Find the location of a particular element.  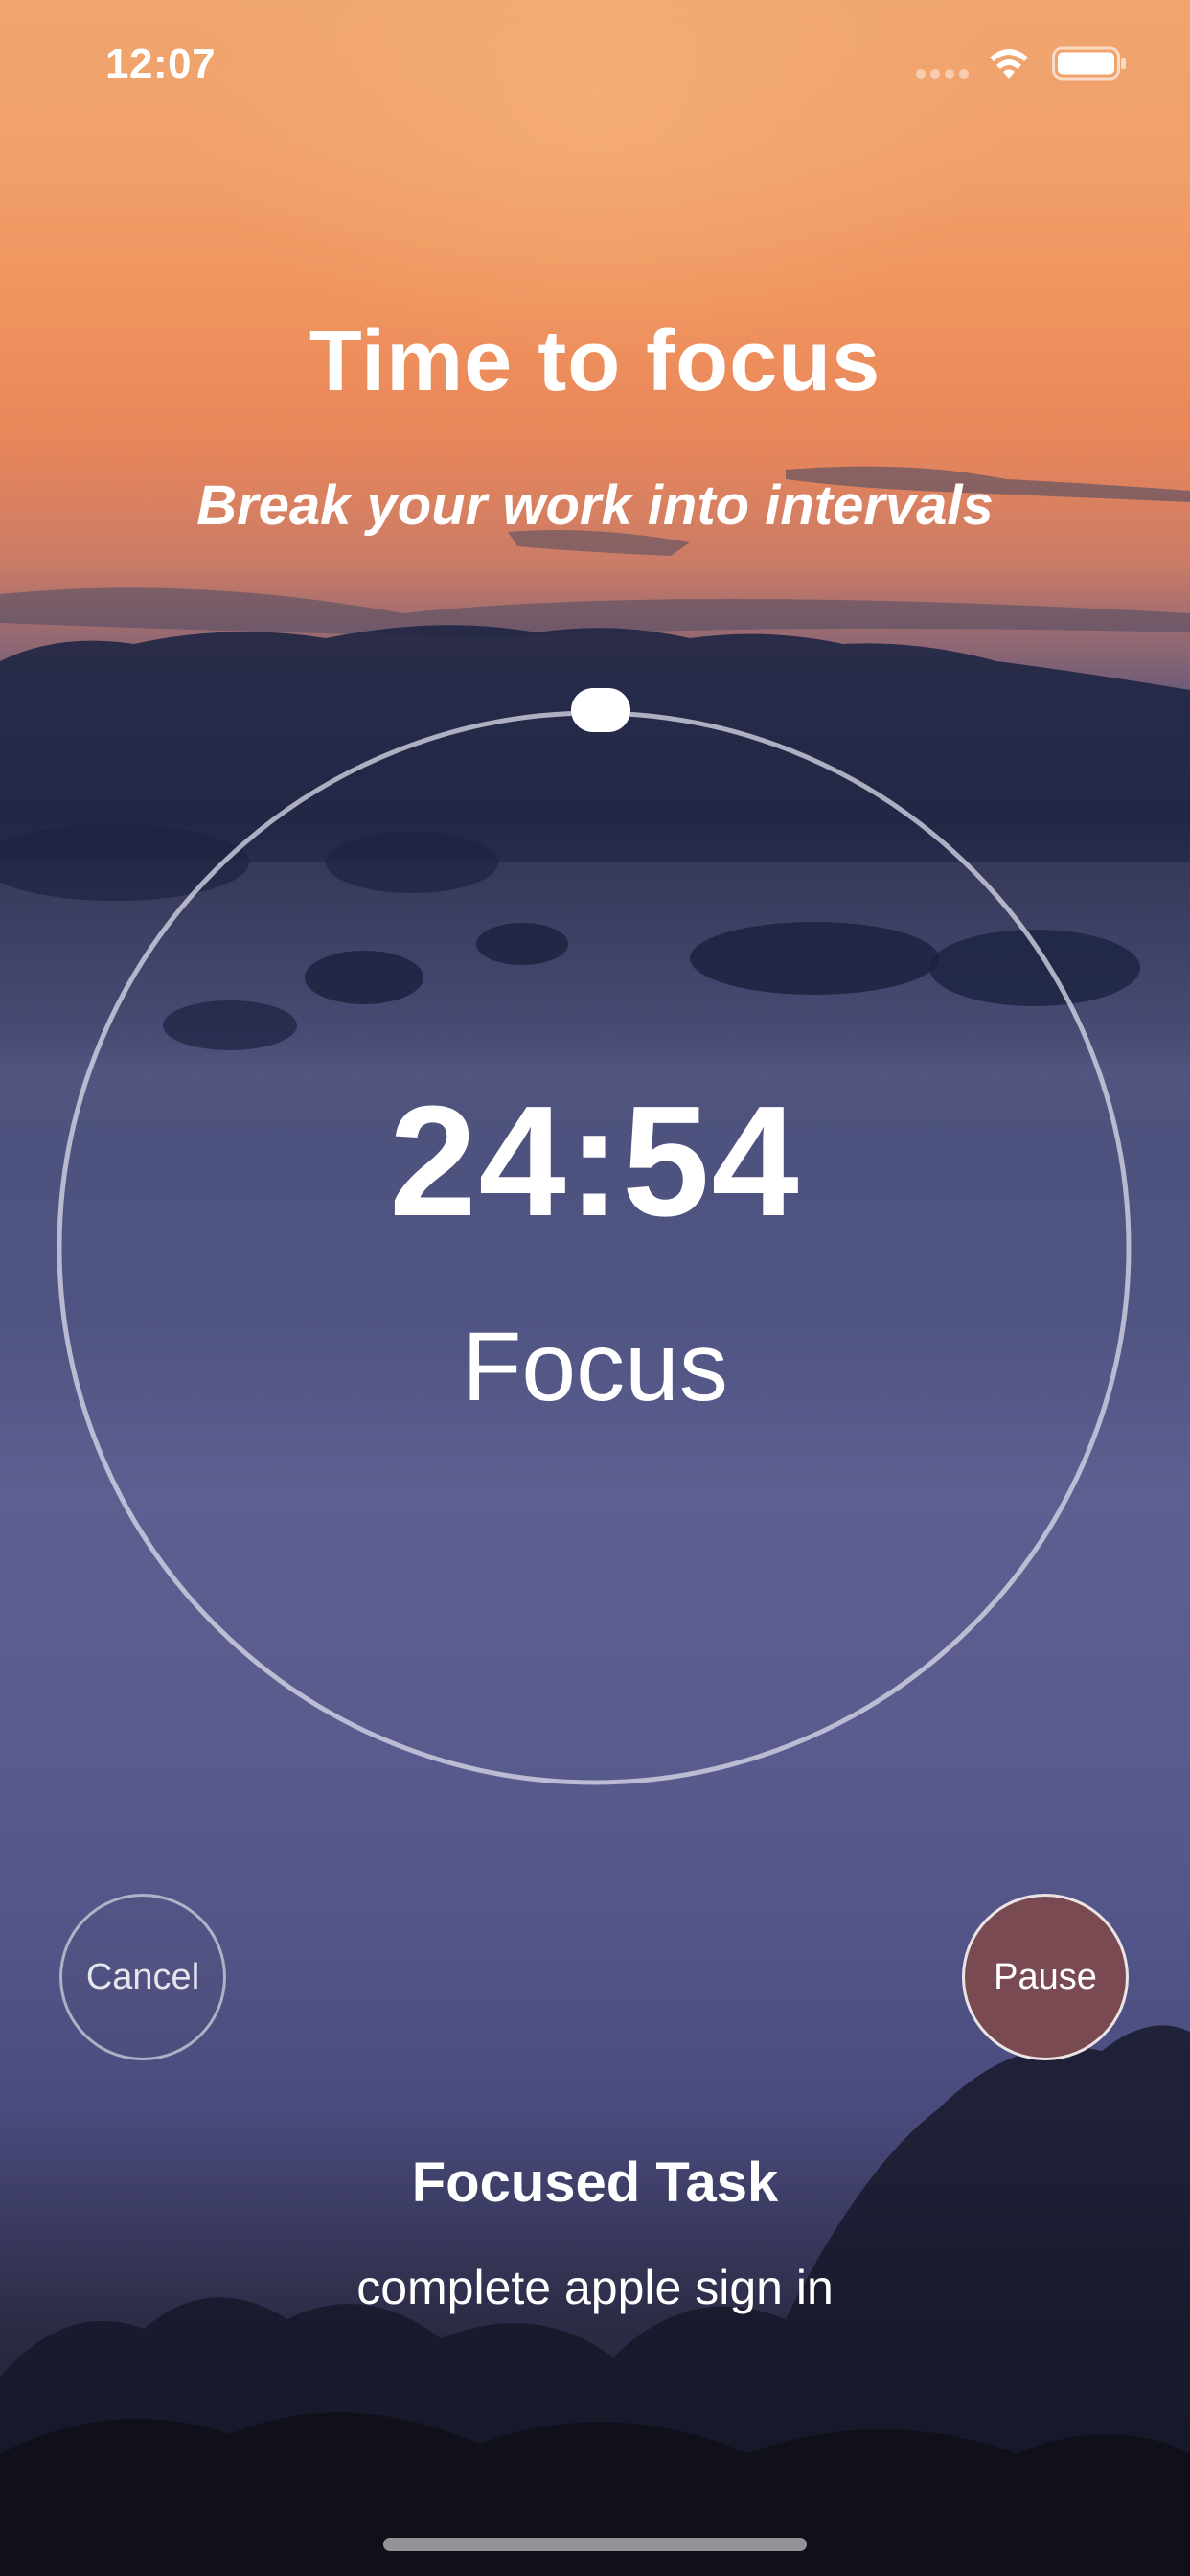

timer-mode-label: Focus is located at coordinates (595, 1366).